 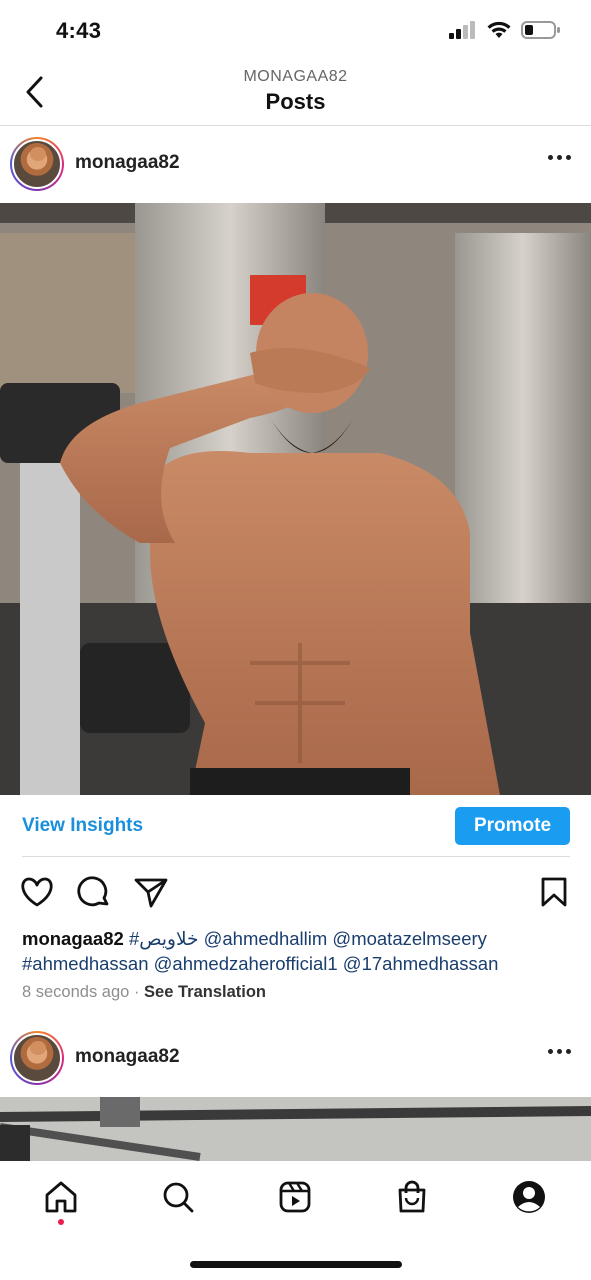 What do you see at coordinates (512, 826) in the screenshot?
I see `promote-button: Promote` at bounding box center [512, 826].